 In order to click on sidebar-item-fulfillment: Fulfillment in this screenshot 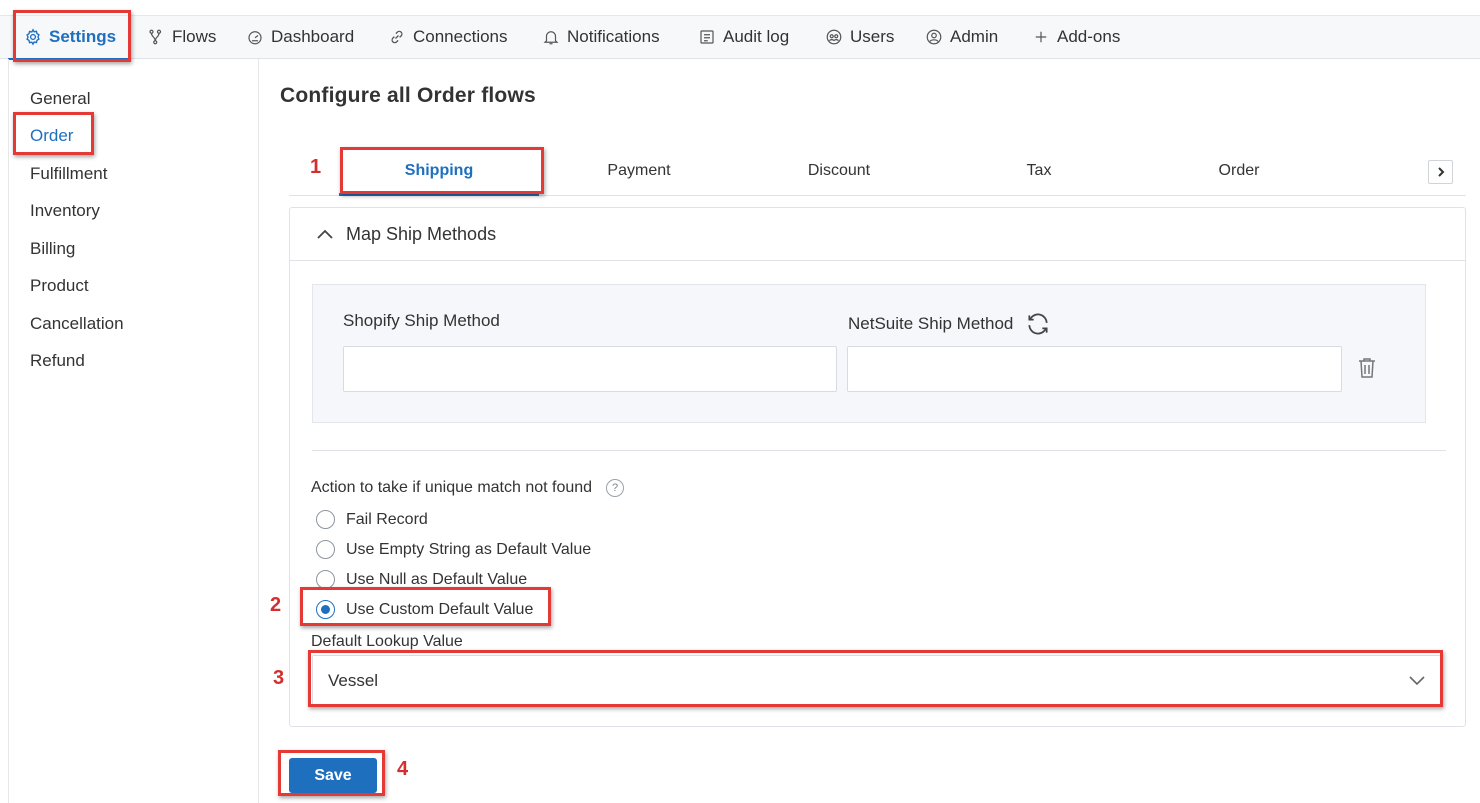, I will do `click(68, 174)`.